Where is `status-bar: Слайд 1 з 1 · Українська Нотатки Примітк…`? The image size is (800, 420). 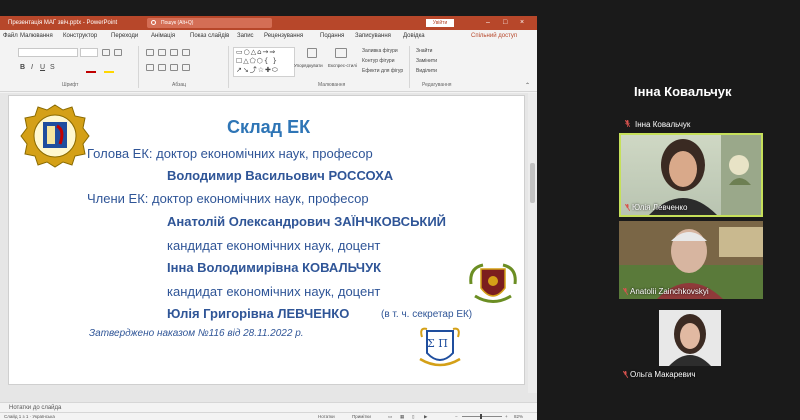 status-bar: Слайд 1 з 1 · Українська Нотатки Примітк… is located at coordinates (268, 416).